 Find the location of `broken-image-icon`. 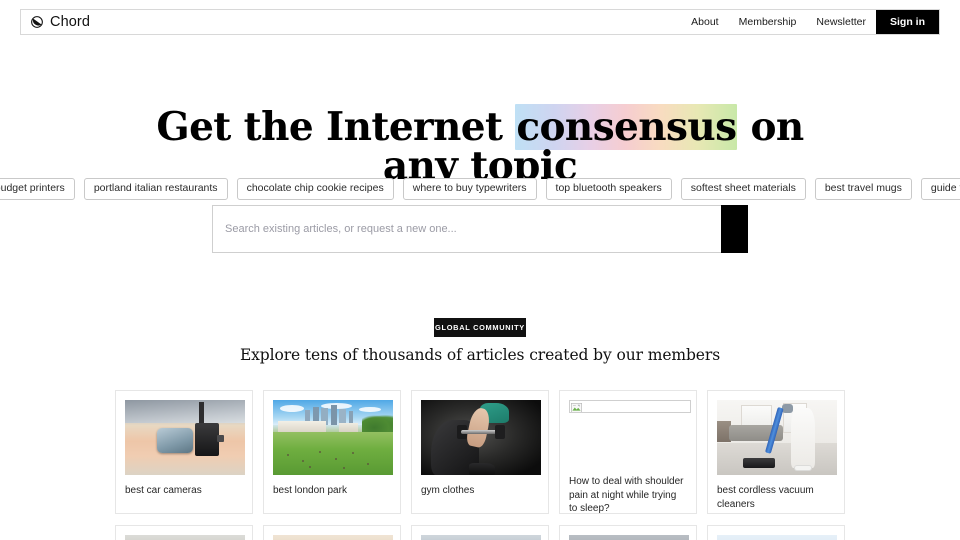

broken-image-icon is located at coordinates (576, 406).